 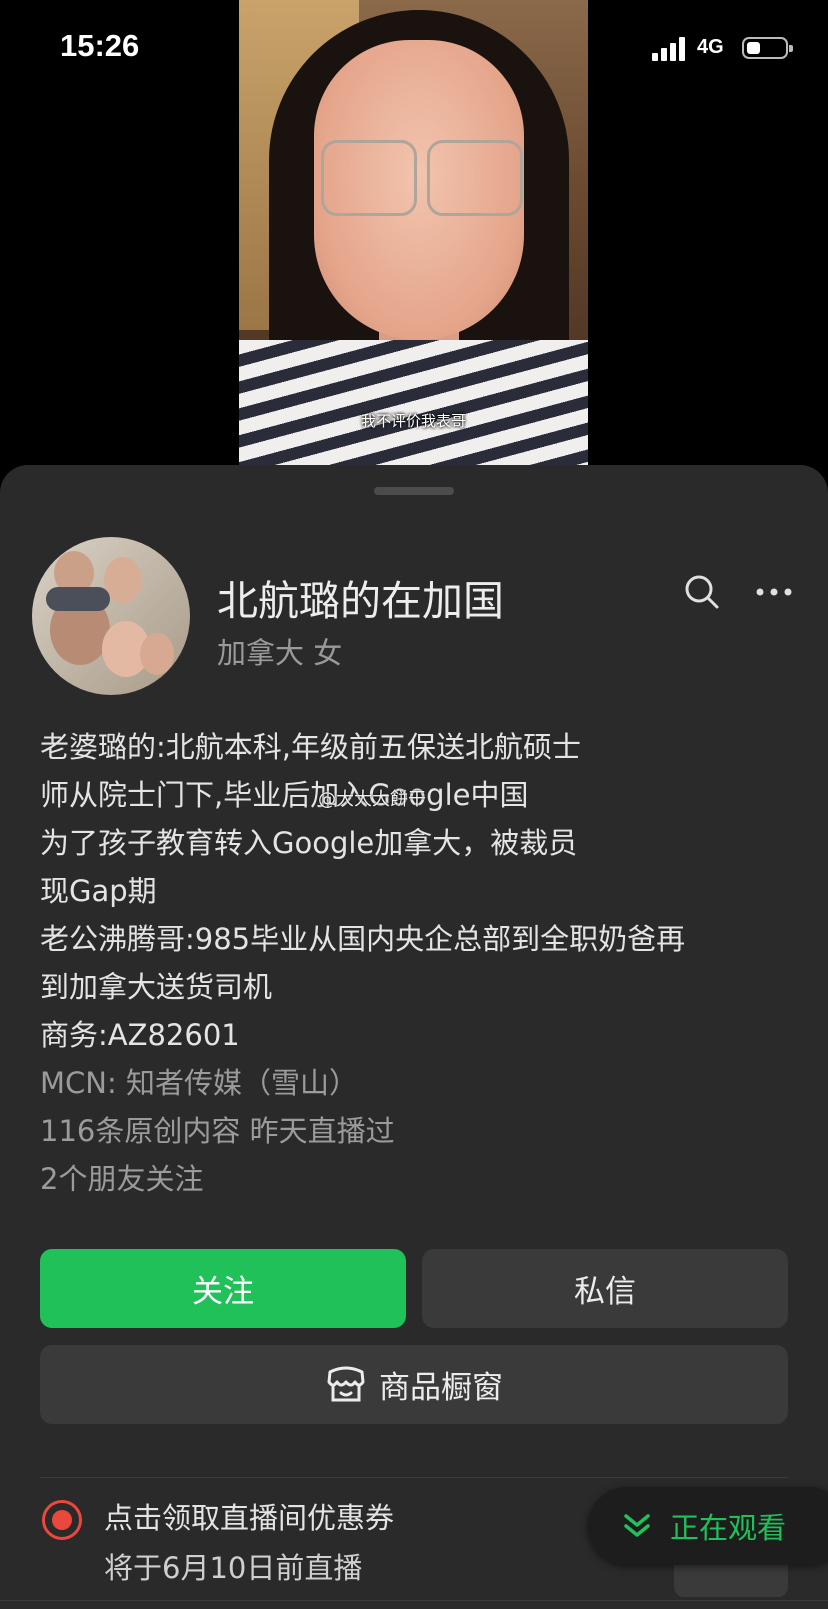 What do you see at coordinates (672, 49) in the screenshot?
I see `signal-icon` at bounding box center [672, 49].